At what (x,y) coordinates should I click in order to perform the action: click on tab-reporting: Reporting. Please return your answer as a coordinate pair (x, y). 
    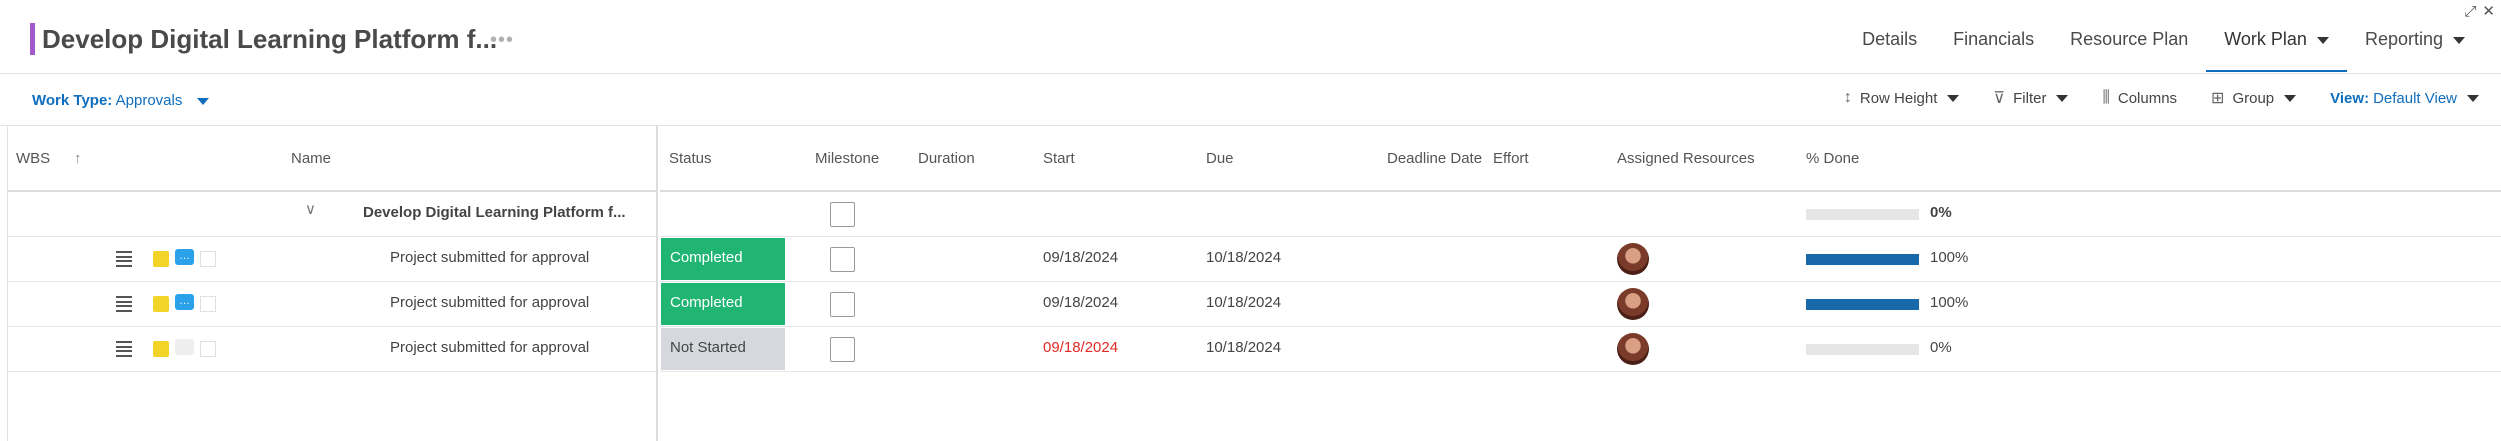
    Looking at the image, I should click on (2415, 49).